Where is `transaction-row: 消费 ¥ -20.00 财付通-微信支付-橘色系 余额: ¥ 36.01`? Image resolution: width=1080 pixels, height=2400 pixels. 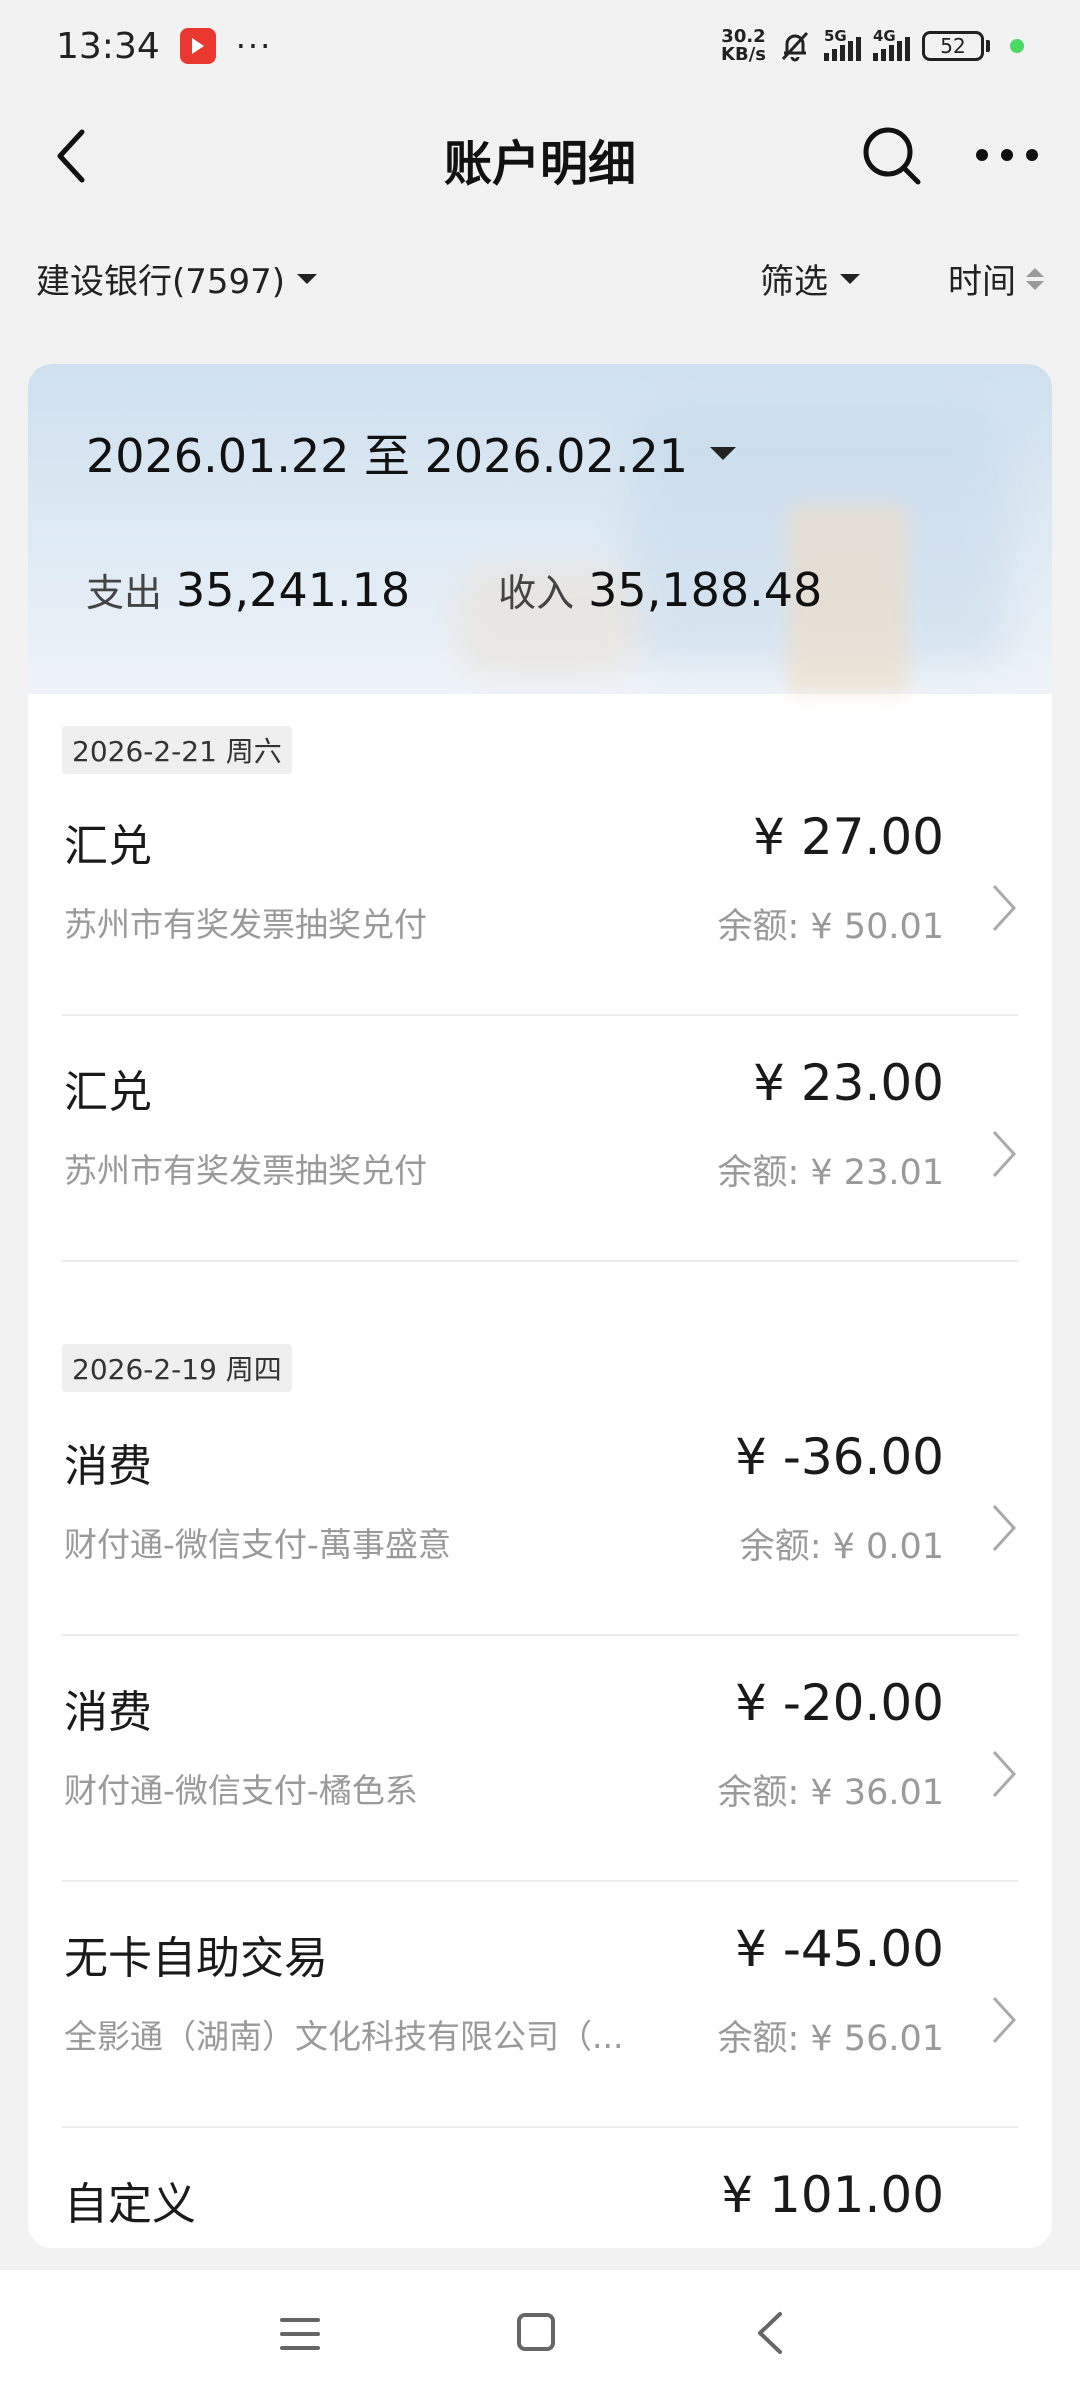 transaction-row: 消费 ¥ -20.00 财付通-微信支付-橘色系 余额: ¥ 36.01 is located at coordinates (540, 1759).